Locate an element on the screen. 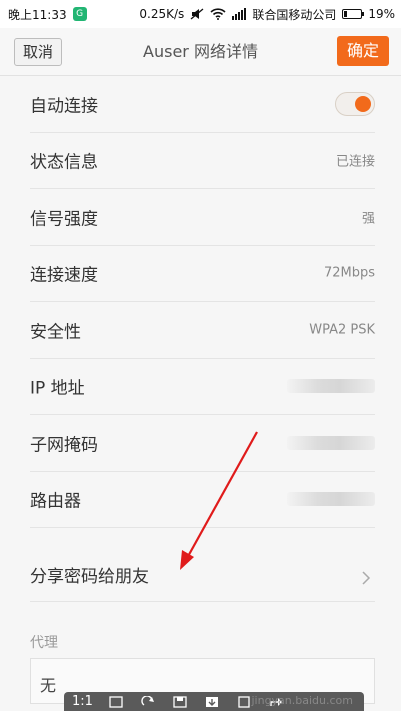 The height and width of the screenshot is (711, 401). row-label: 自动连接 is located at coordinates (64, 106).